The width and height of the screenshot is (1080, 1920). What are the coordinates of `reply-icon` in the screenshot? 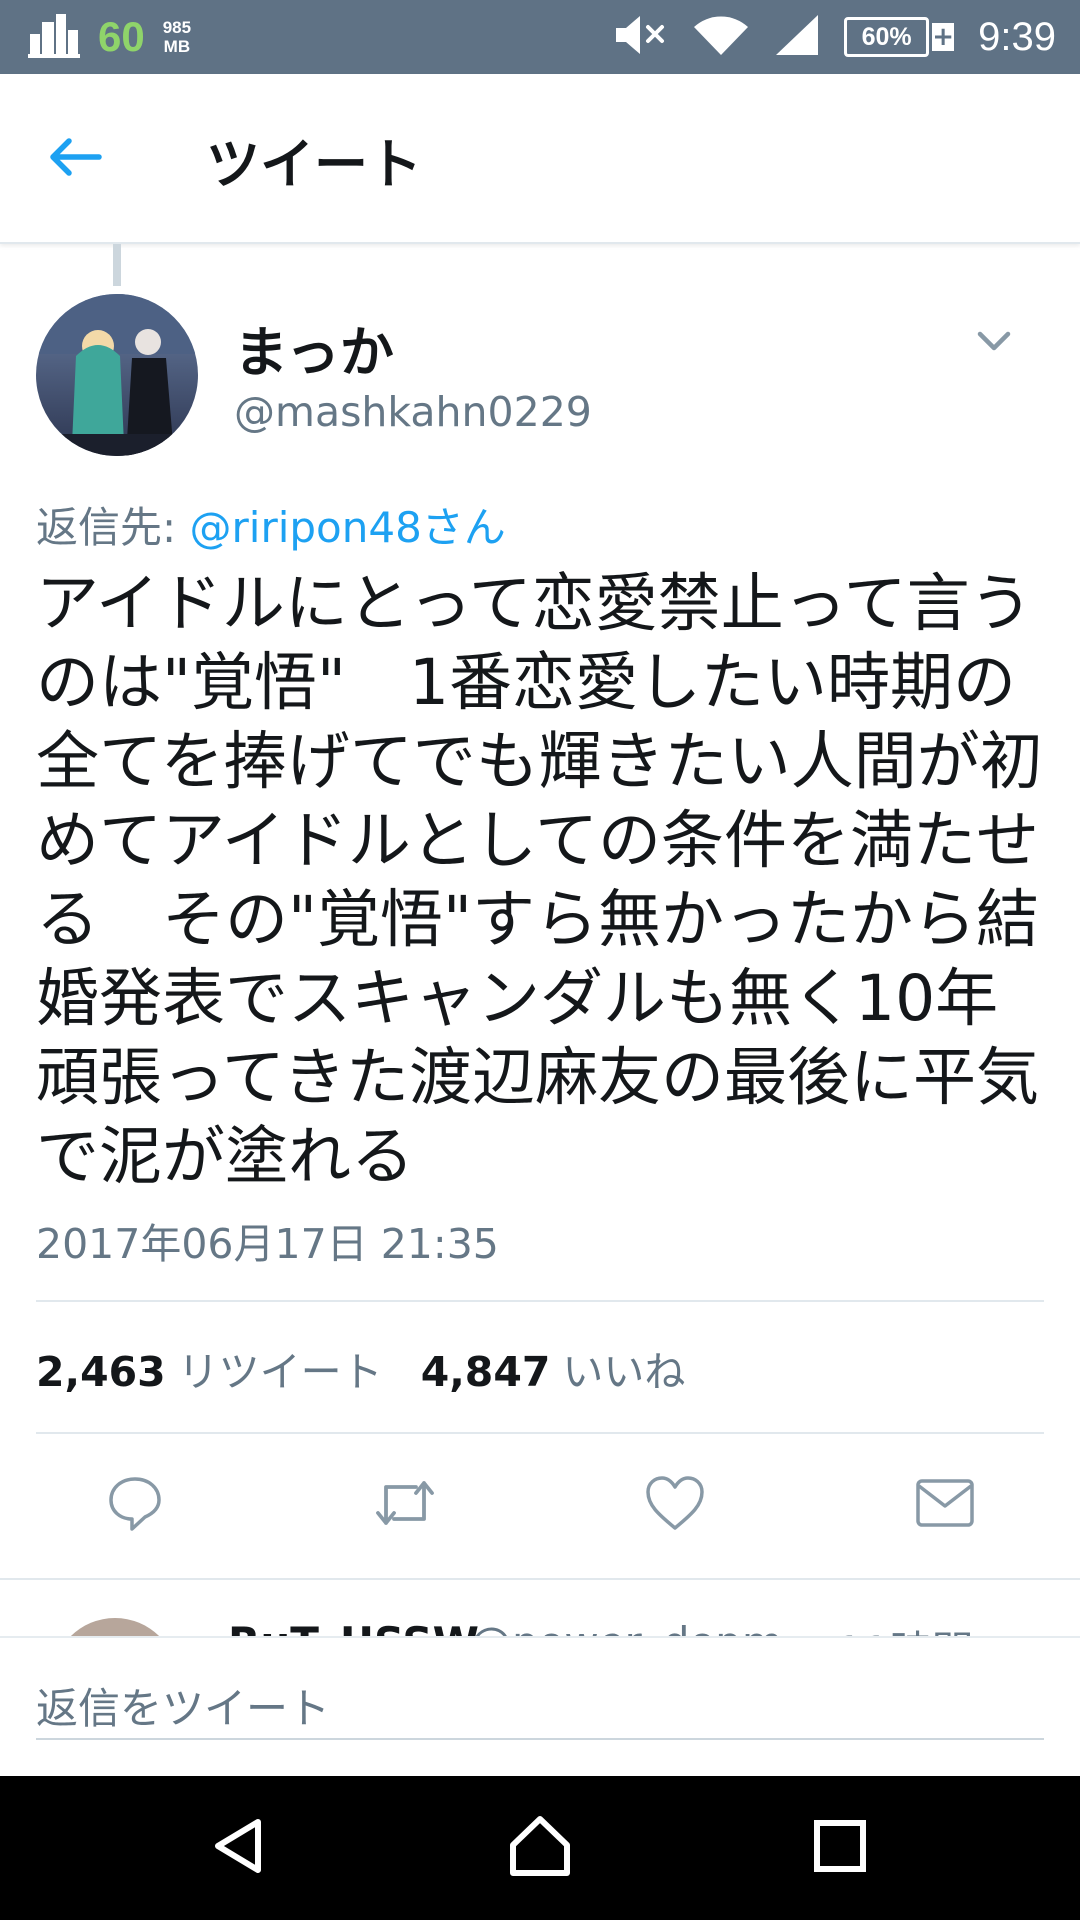 It's located at (135, 1505).